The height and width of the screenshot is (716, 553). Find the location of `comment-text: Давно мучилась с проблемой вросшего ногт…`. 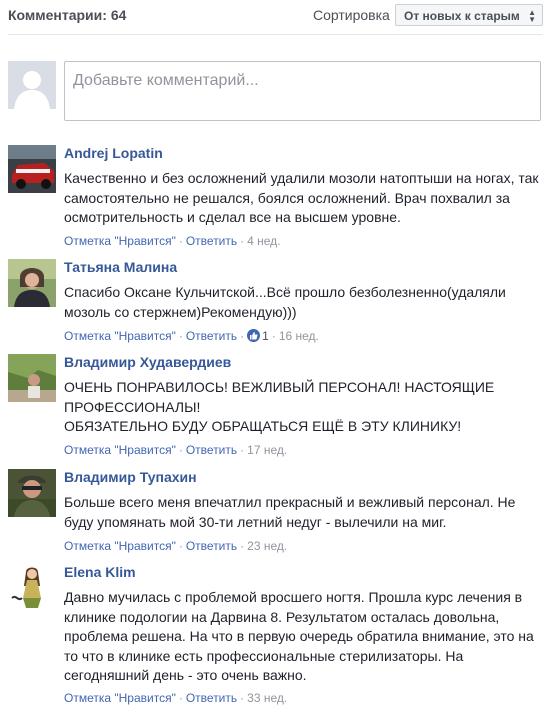

comment-text: Давно мучилась с проблемой вросшего ногт… is located at coordinates (299, 636).